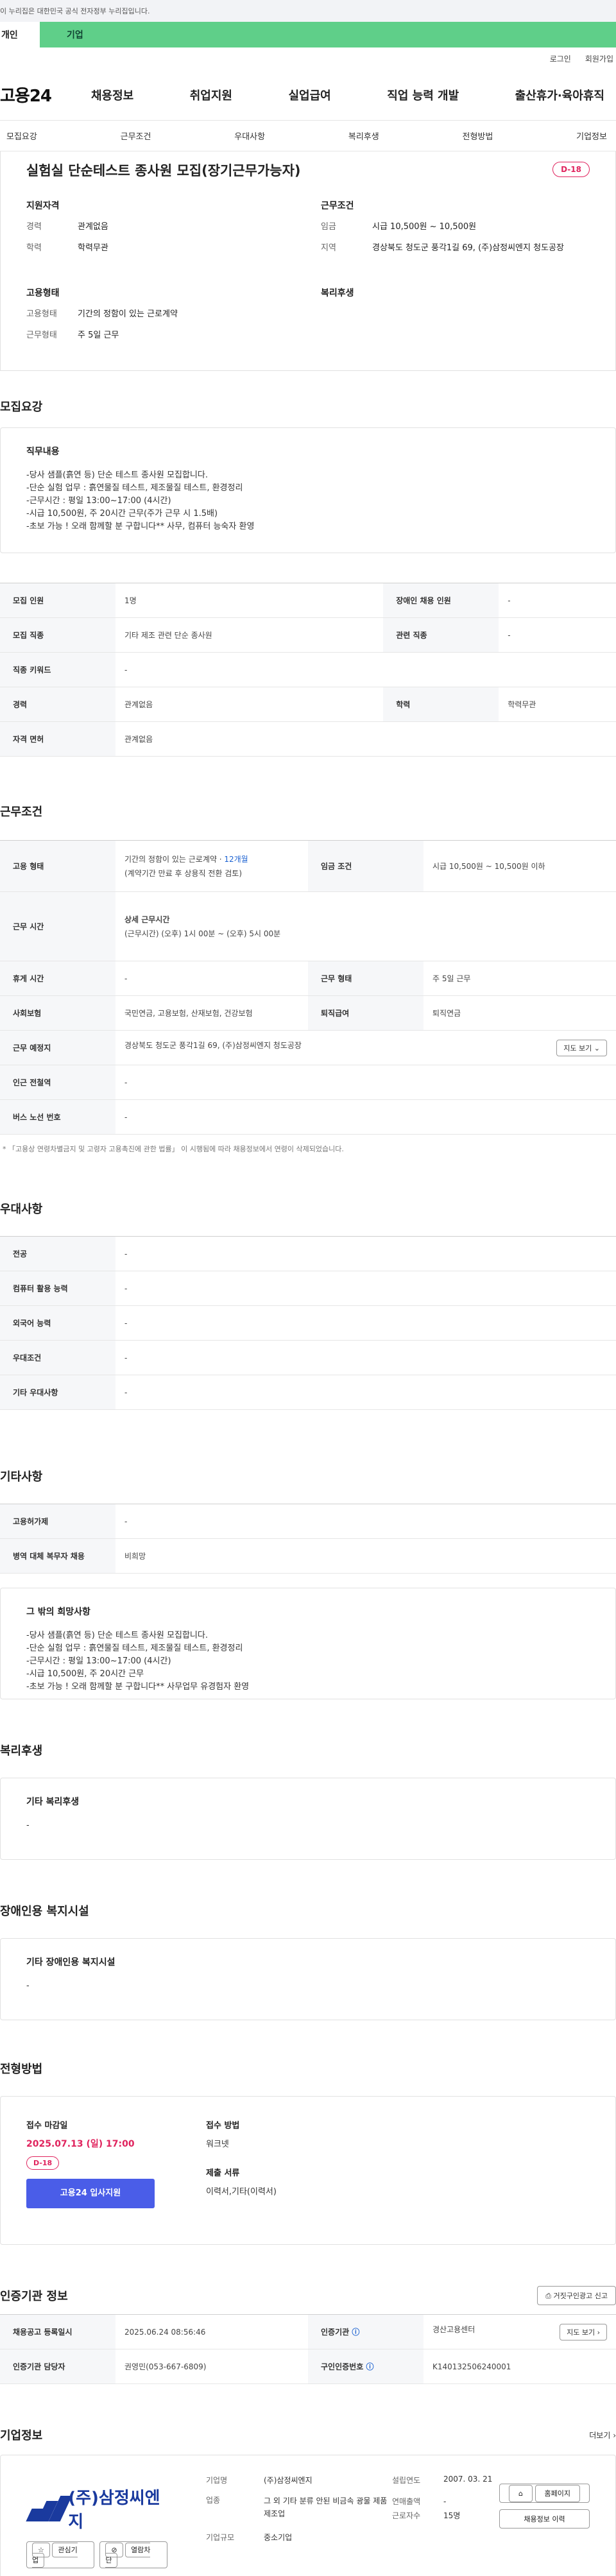 Image resolution: width=616 pixels, height=2576 pixels. What do you see at coordinates (577, 1047) in the screenshot?
I see `map-button-label: 지도 보기` at bounding box center [577, 1047].